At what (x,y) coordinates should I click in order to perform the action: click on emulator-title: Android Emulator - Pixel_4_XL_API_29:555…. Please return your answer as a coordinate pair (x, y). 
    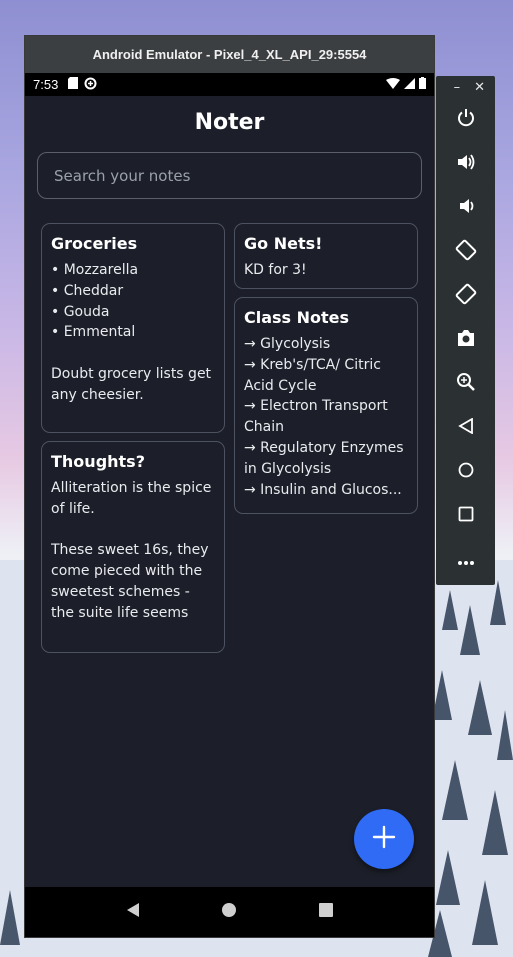
    Looking at the image, I should click on (229, 54).